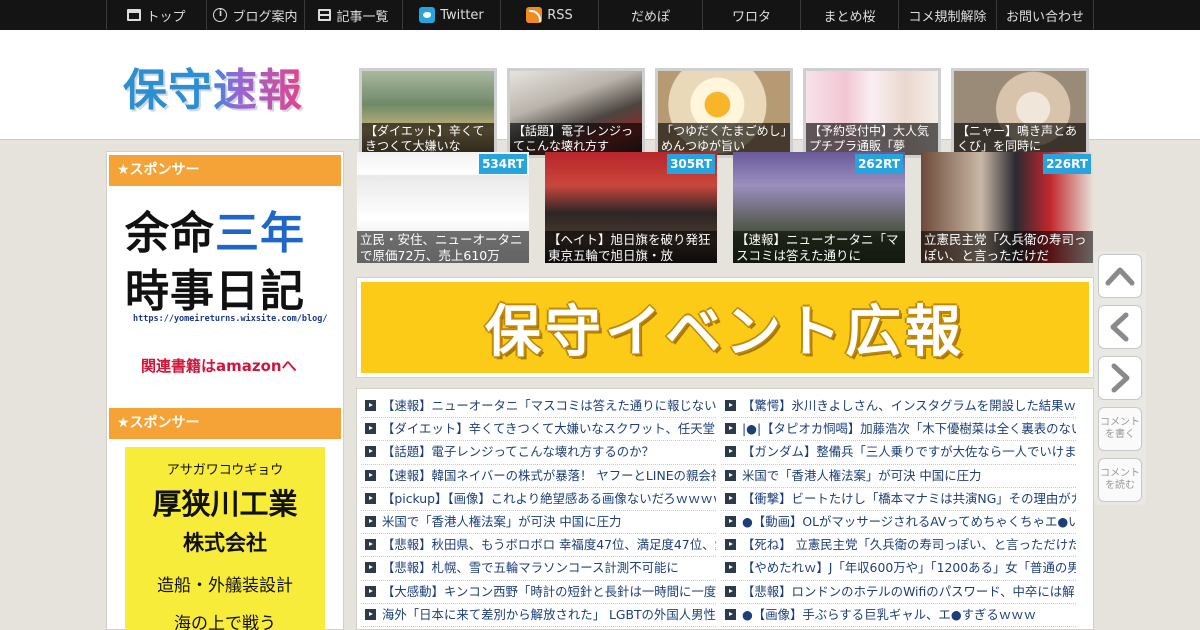 The image size is (1200, 630). What do you see at coordinates (538, 407) in the screenshot?
I see `list-item: 【速報】ニューオータニ「マスコミは答えた通りに報じない」` at bounding box center [538, 407].